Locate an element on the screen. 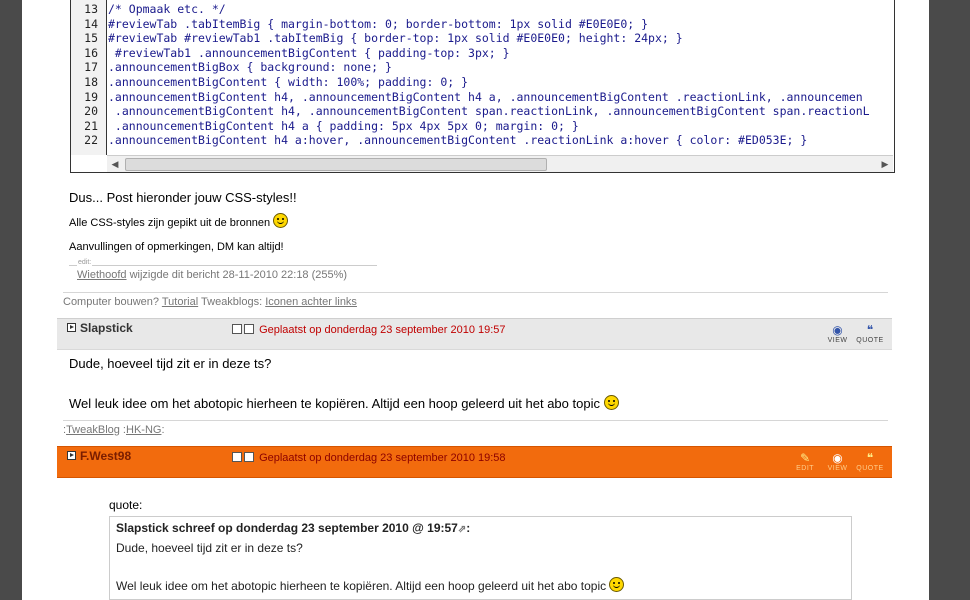 This screenshot has height=600, width=970. author-name: F.West98 is located at coordinates (99, 456).